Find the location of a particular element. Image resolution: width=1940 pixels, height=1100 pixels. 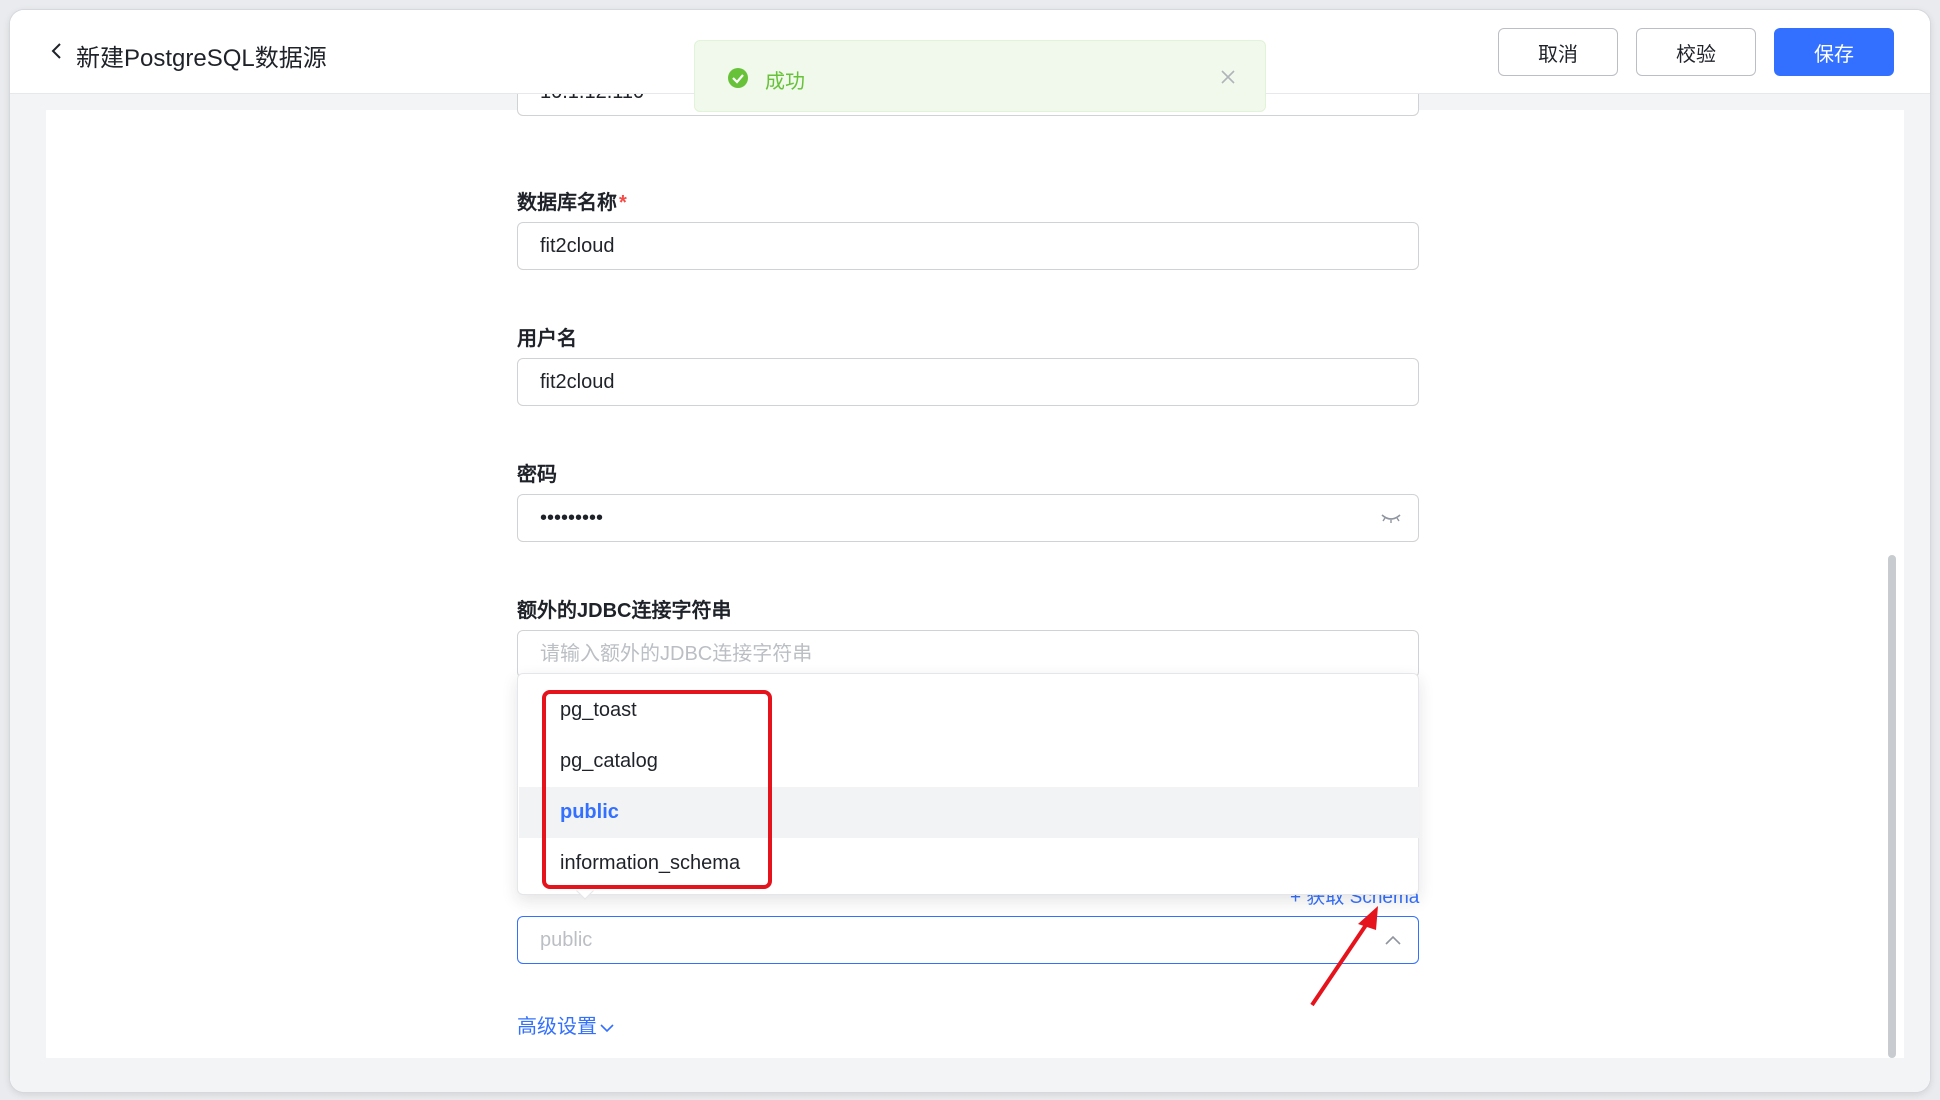

db-name-label: 数据库名称 * is located at coordinates (572, 203).